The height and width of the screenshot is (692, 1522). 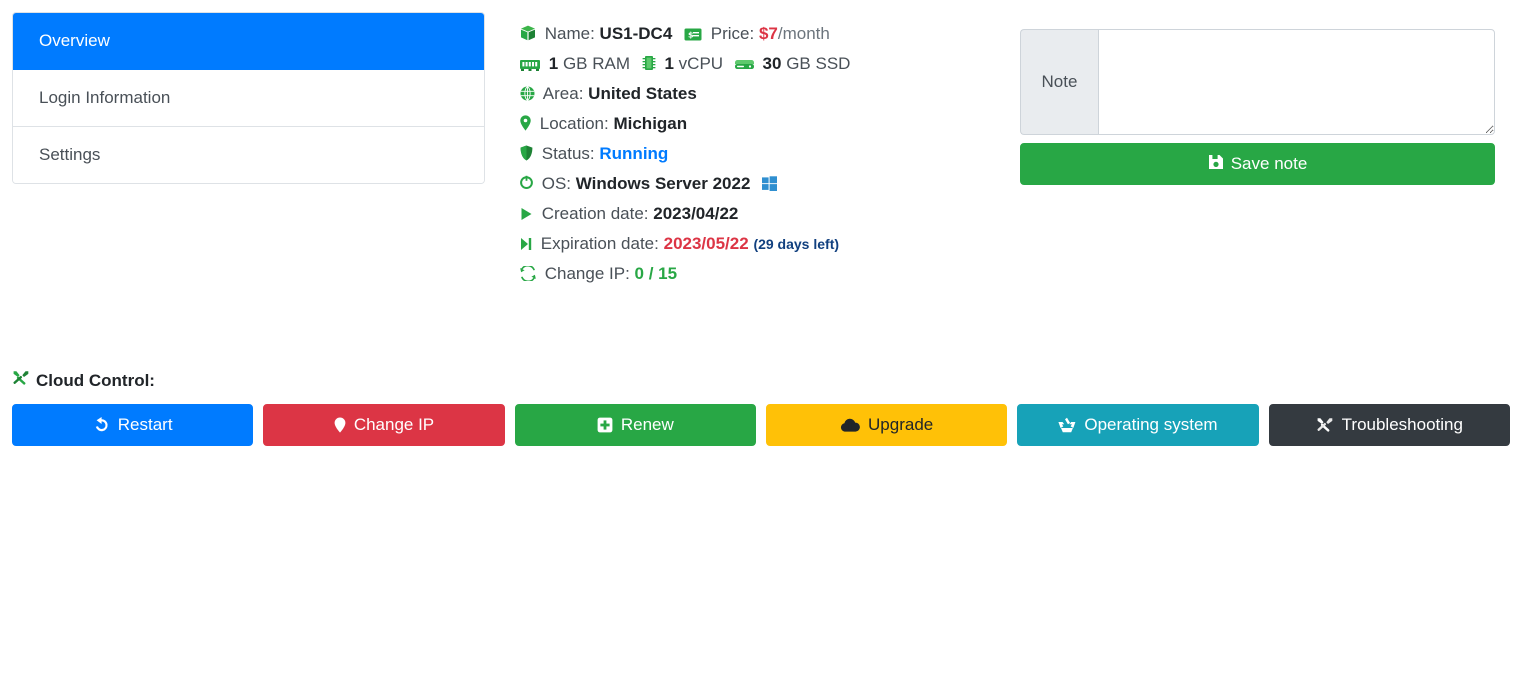 What do you see at coordinates (394, 424) in the screenshot?
I see `change-ip-label: Change IP` at bounding box center [394, 424].